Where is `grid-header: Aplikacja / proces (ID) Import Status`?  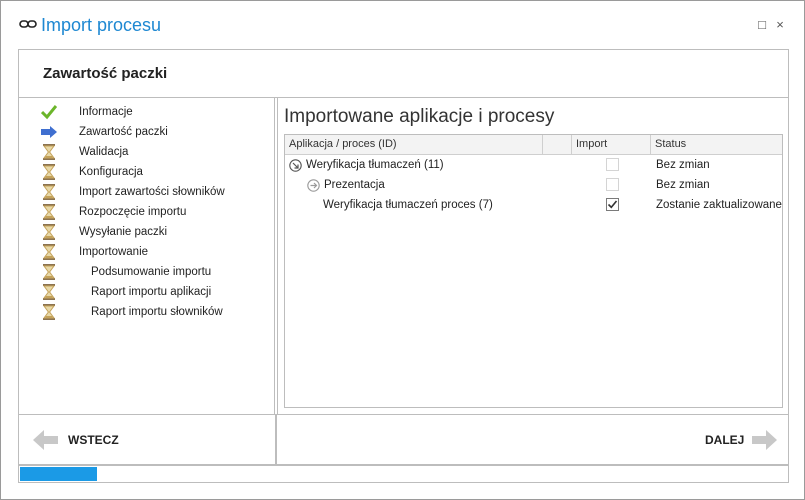
grid-header: Aplikacja / proces (ID) Import Status is located at coordinates (533, 145).